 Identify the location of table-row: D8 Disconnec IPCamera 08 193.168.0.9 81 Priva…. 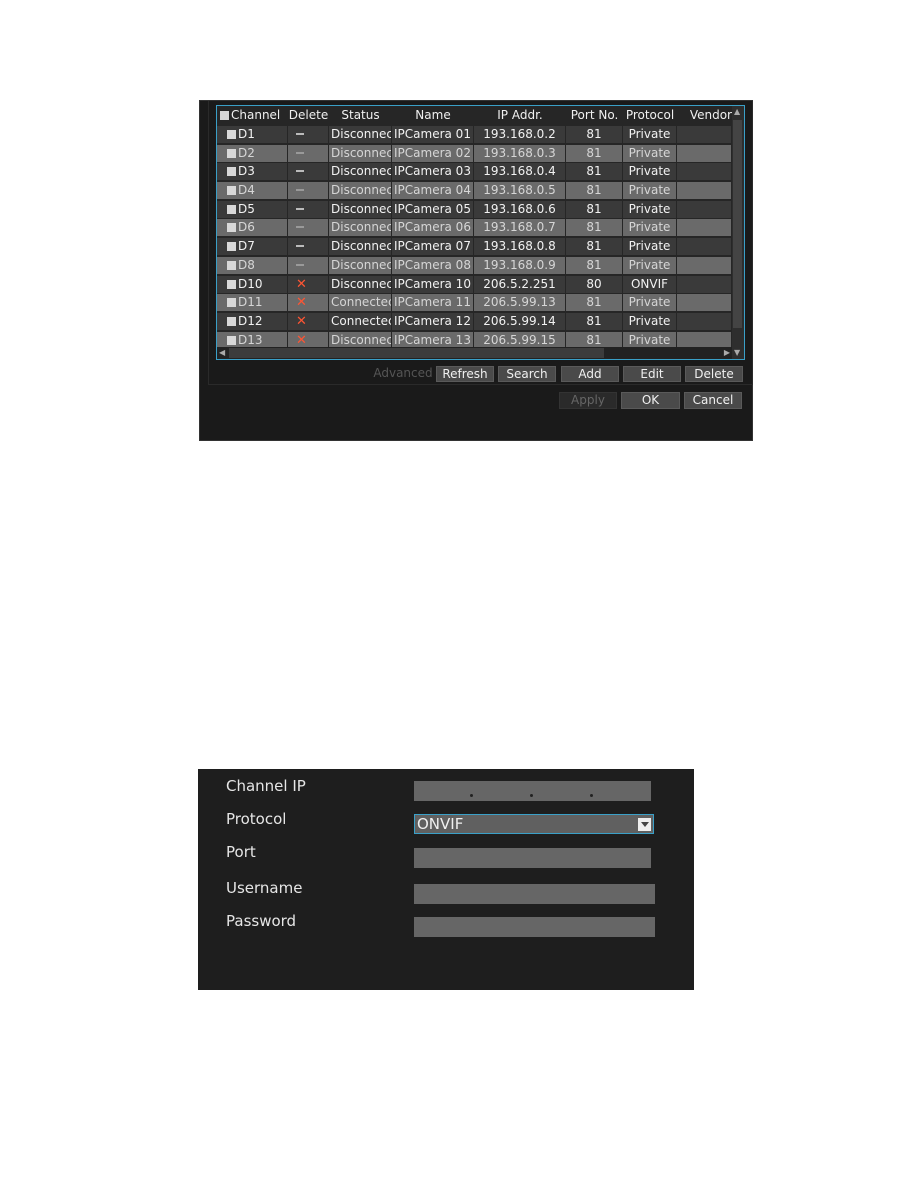
(474, 265).